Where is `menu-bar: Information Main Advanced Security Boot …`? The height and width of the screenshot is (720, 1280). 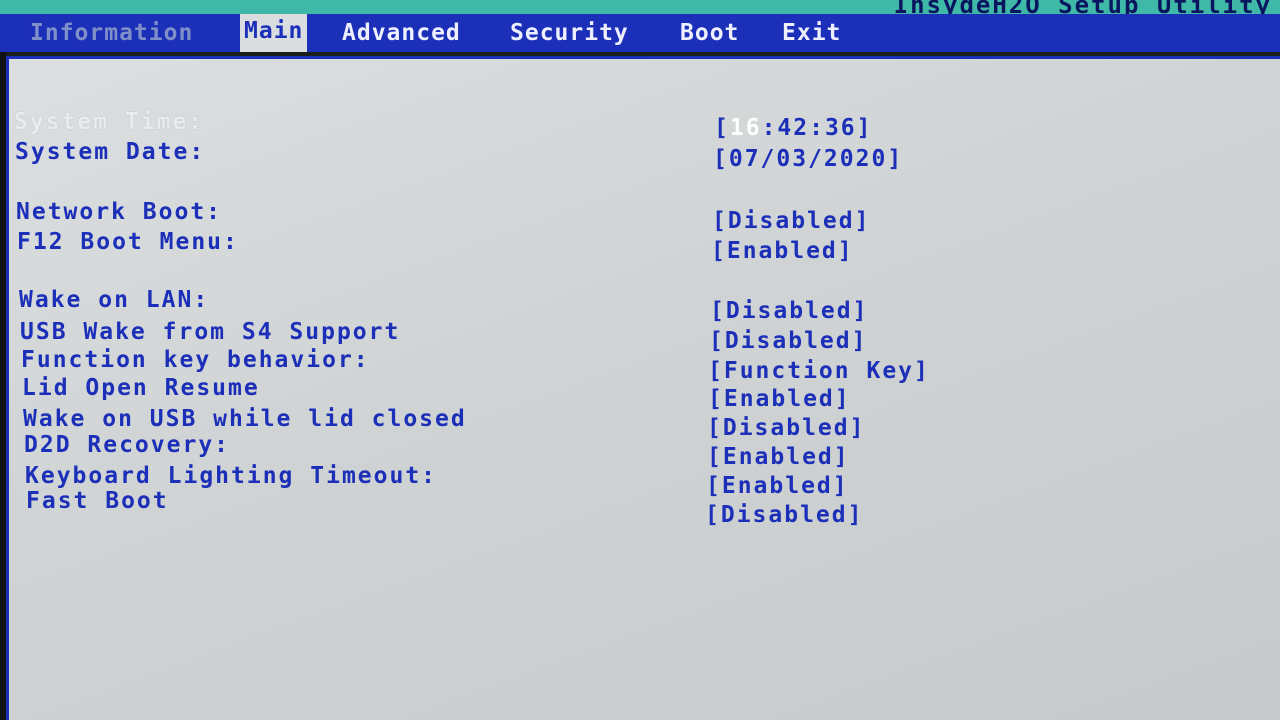 menu-bar: Information Main Advanced Security Boot … is located at coordinates (640, 33).